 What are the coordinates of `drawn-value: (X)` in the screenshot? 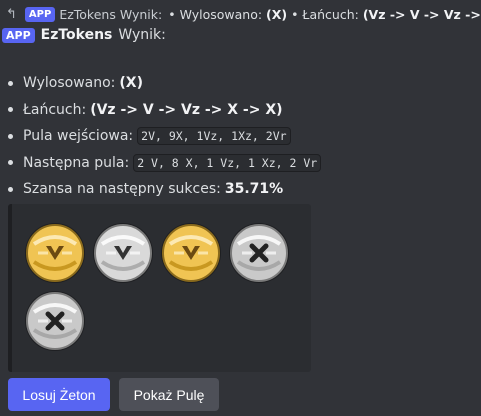 It's located at (131, 83).